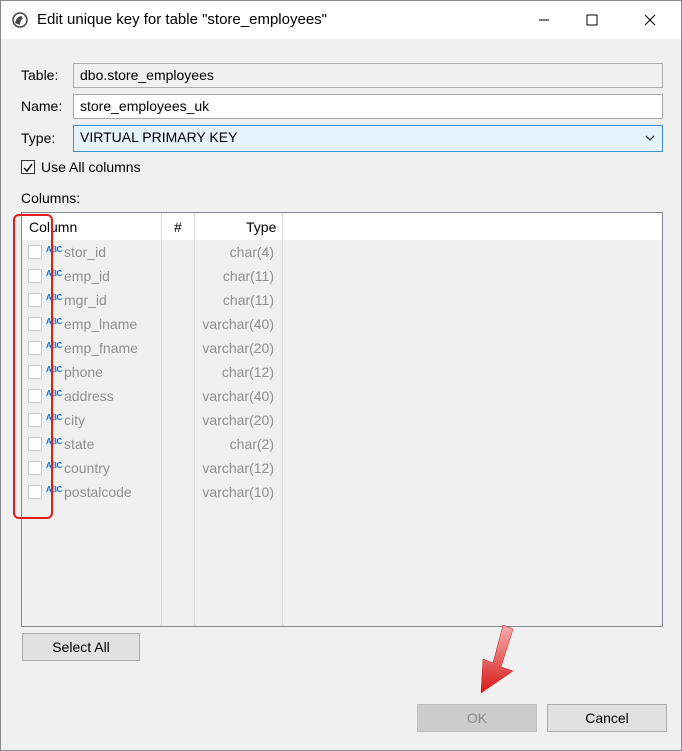 The width and height of the screenshot is (682, 751). I want to click on column-name: city, so click(74, 420).